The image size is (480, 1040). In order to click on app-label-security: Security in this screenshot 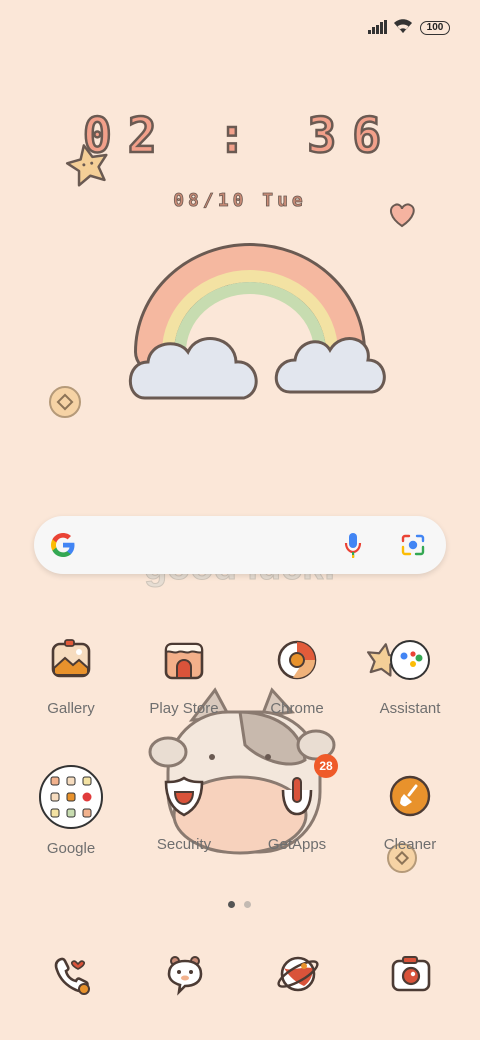, I will do `click(184, 844)`.